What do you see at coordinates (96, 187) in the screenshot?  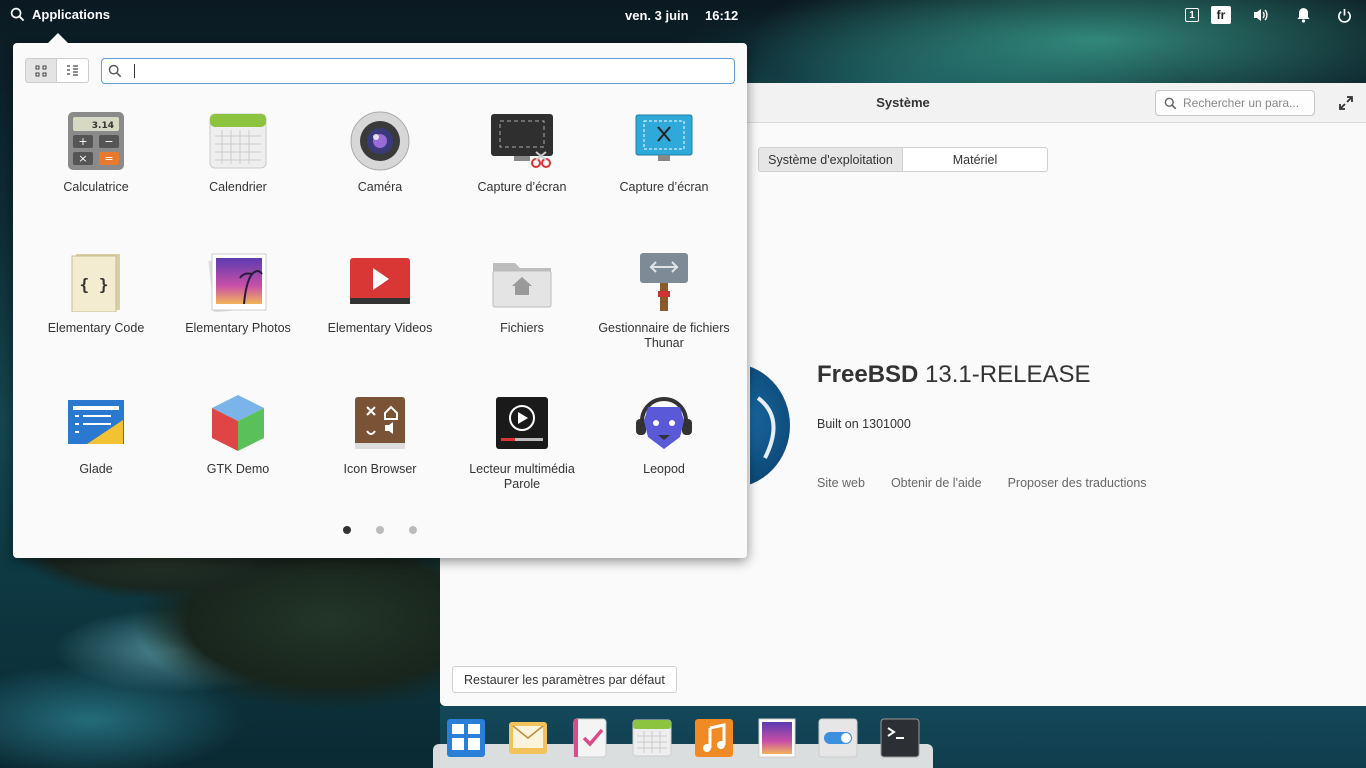 I see `app-label: Calculatrice` at bounding box center [96, 187].